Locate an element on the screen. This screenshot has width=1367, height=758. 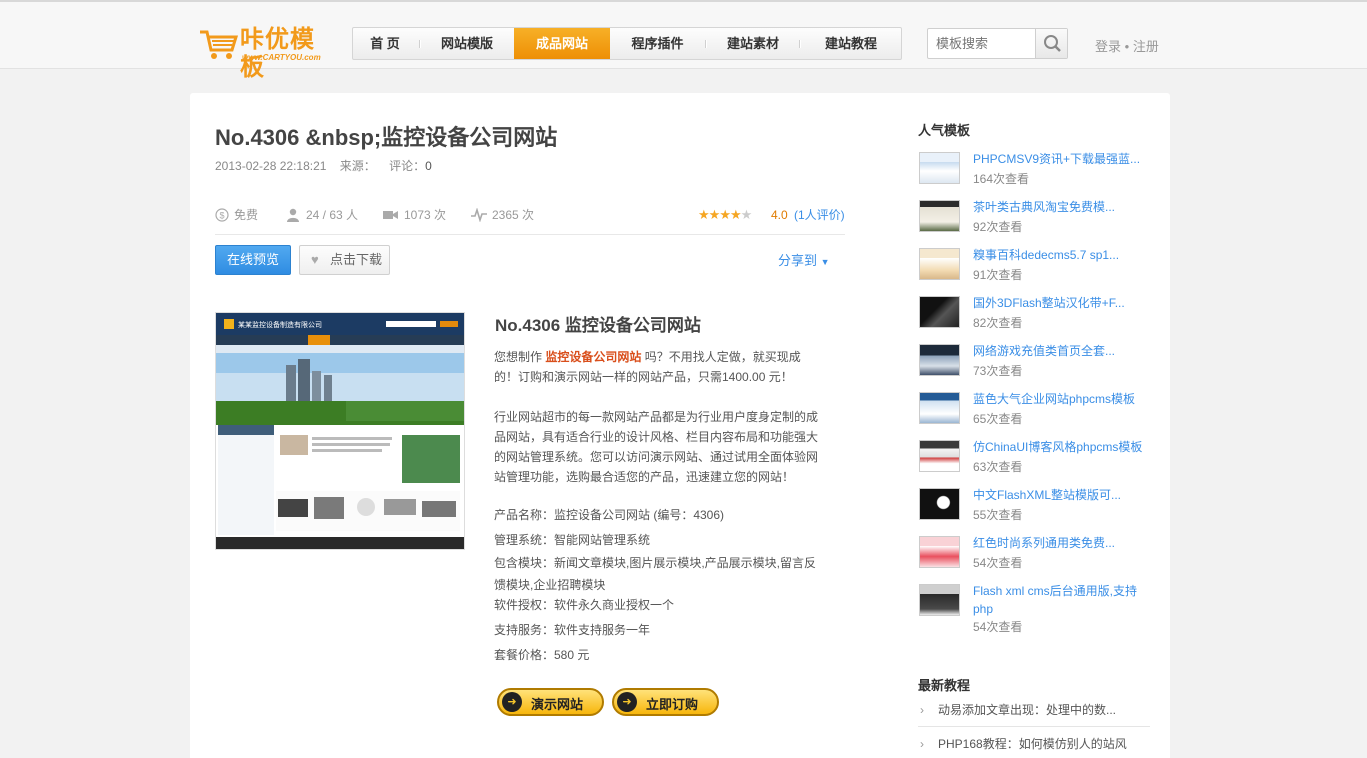
article-meta: 2013-02-28 22:18:21 来源： 评论：0 is located at coordinates (323, 165).